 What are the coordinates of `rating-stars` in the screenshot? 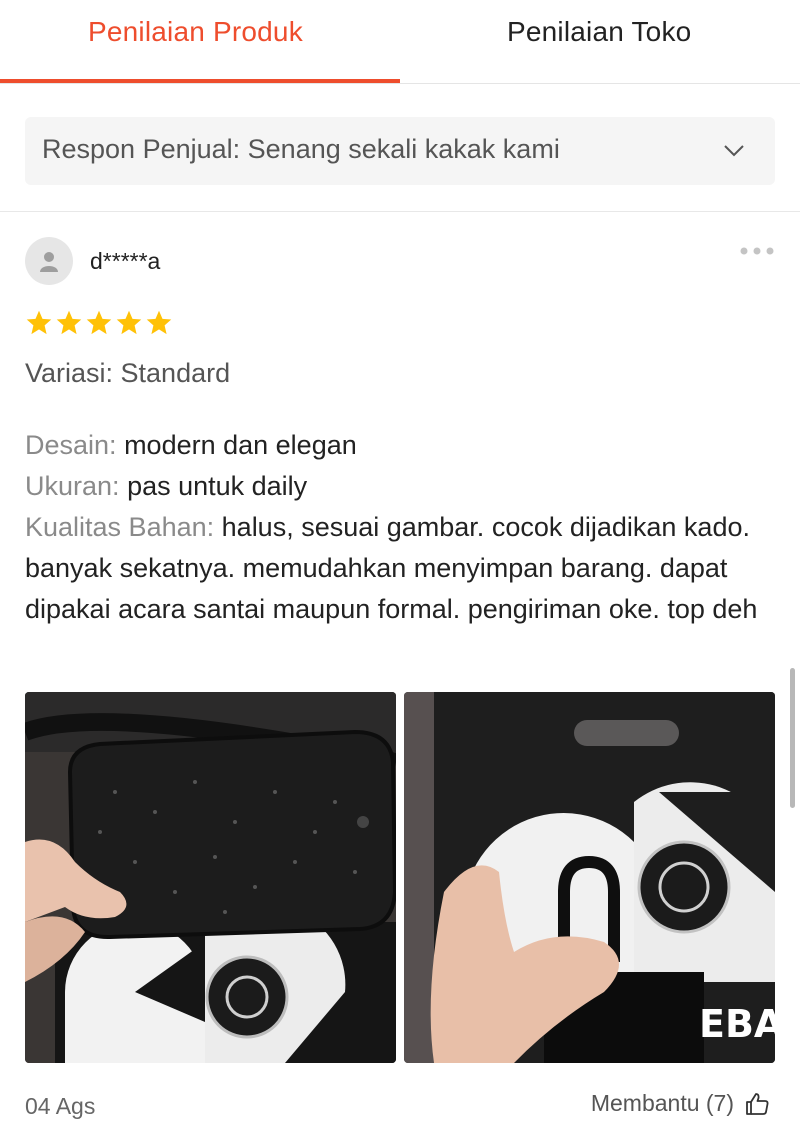 It's located at (99, 323).